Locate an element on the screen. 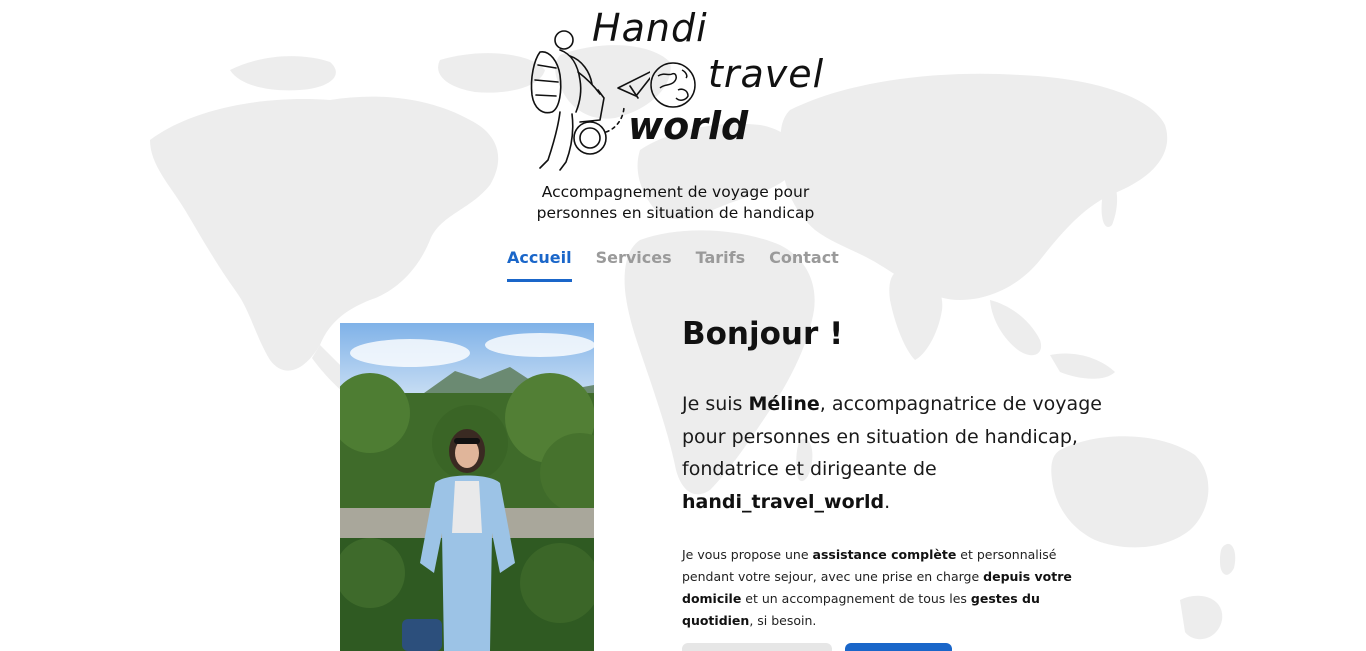  nav-item-services: Services is located at coordinates (634, 265).